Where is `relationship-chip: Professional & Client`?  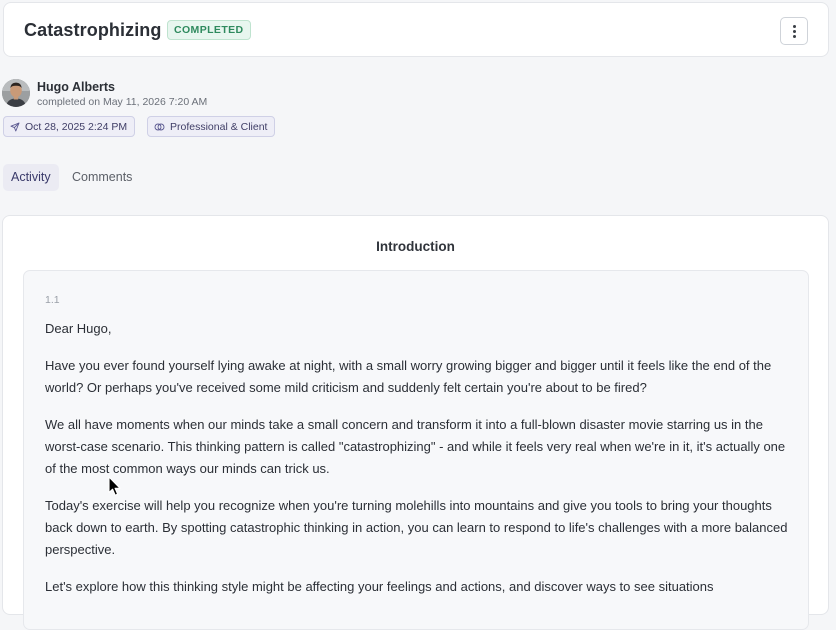 relationship-chip: Professional & Client is located at coordinates (211, 126).